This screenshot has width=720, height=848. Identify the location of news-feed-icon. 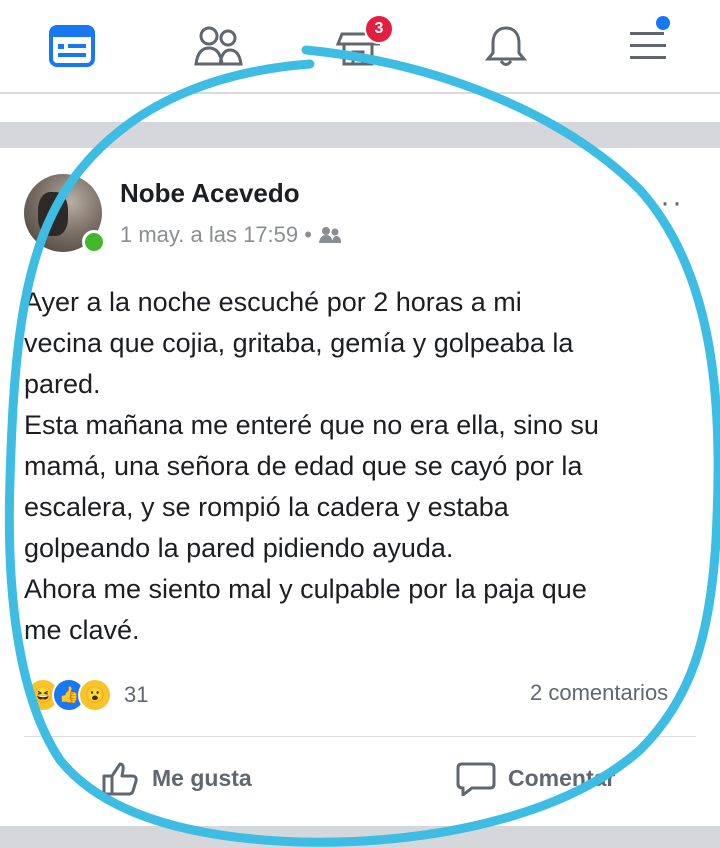
(72, 46).